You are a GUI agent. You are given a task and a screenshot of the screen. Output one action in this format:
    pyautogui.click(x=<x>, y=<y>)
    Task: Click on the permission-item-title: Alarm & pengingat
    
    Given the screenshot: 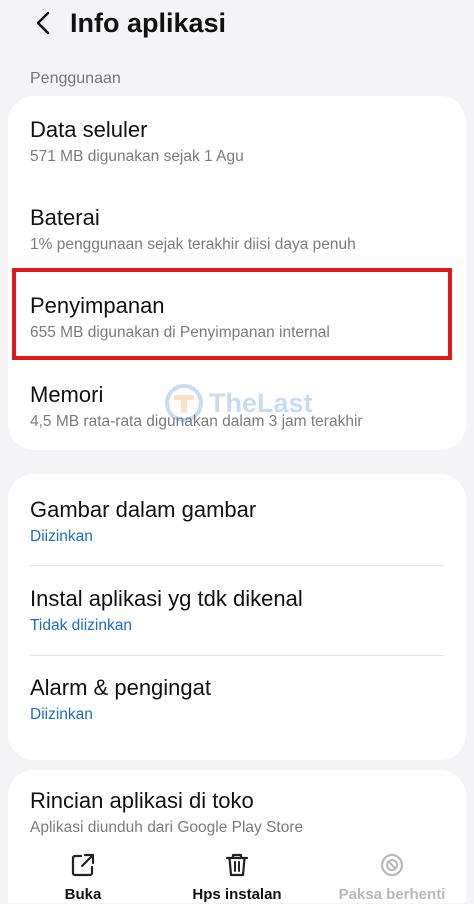 What is the action you would take?
    pyautogui.click(x=120, y=687)
    